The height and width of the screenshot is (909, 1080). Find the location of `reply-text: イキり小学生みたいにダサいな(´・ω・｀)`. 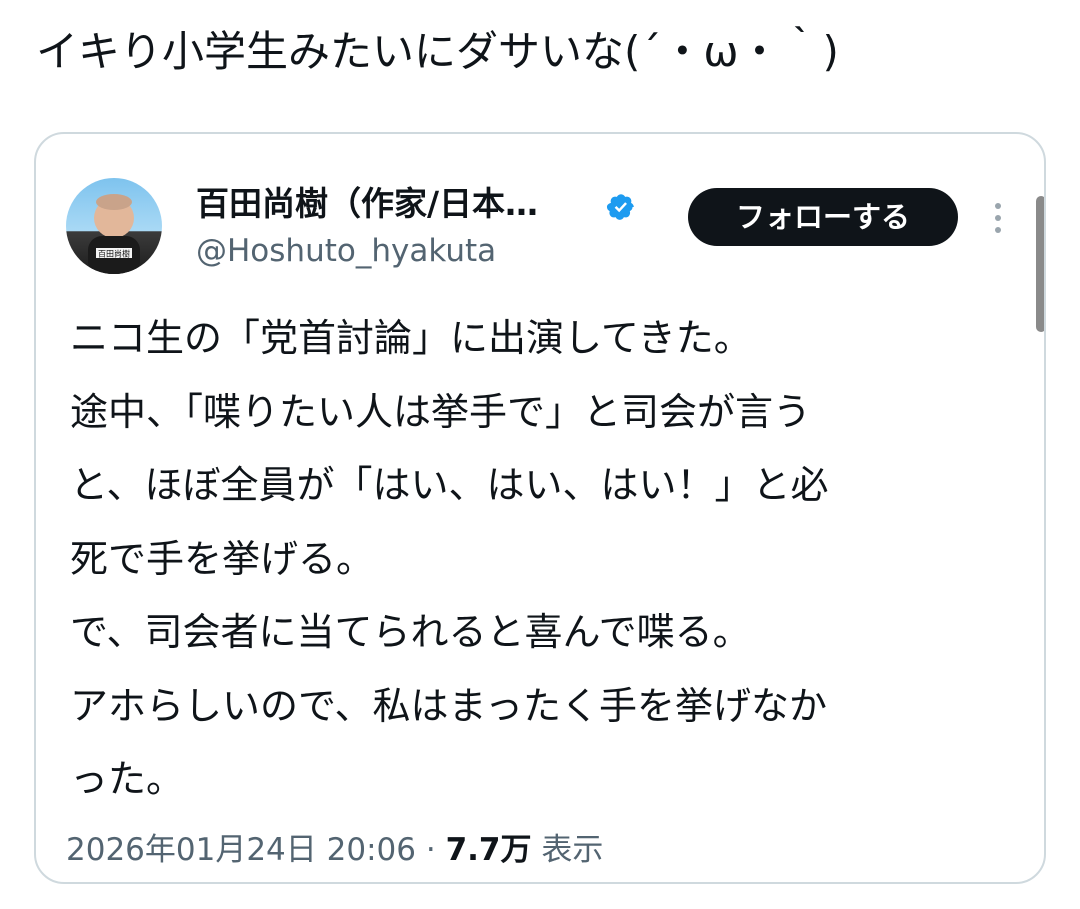

reply-text: イキり小学生みたいにダサいな(´・ω・｀) is located at coordinates (437, 51).